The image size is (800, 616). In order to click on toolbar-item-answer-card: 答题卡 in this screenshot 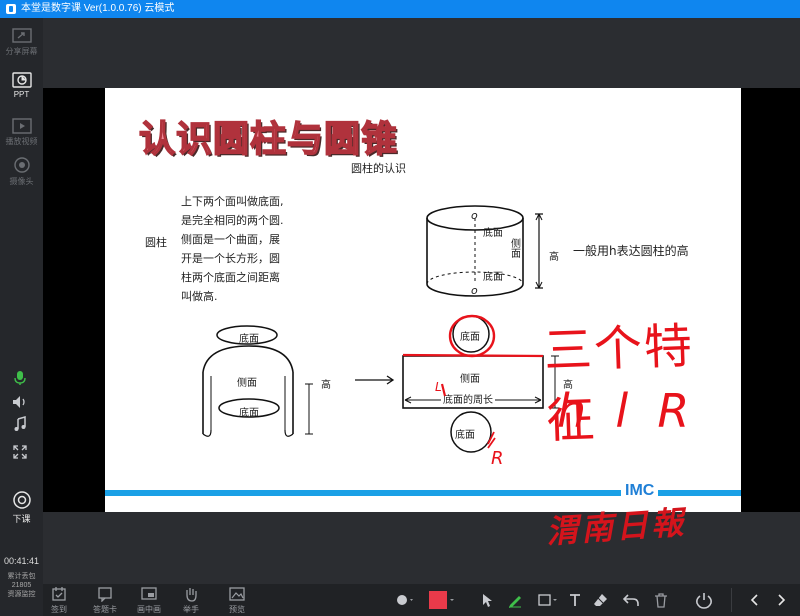, I will do `click(105, 600)`.